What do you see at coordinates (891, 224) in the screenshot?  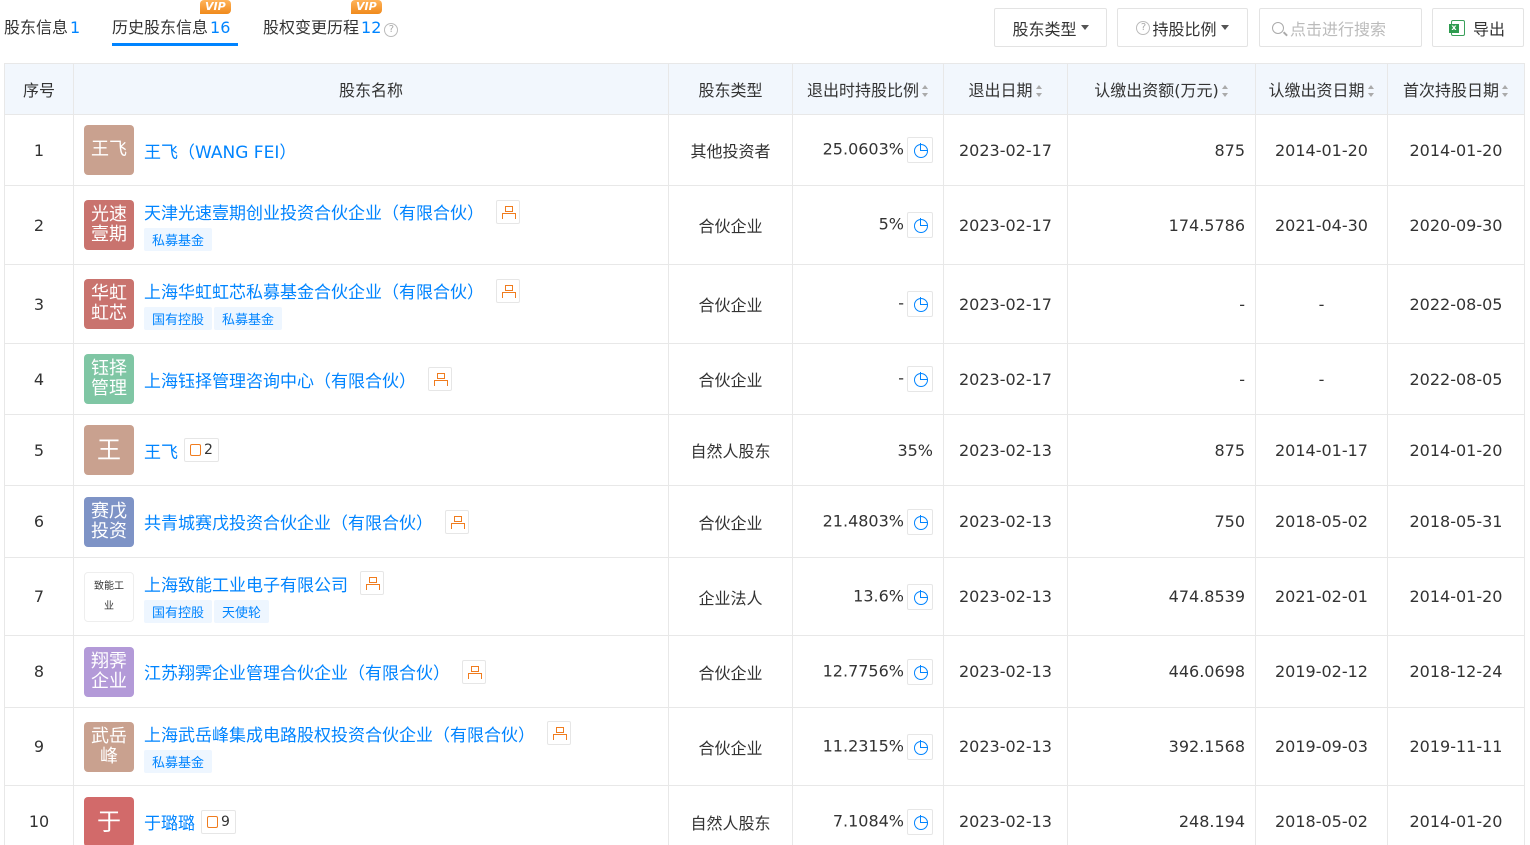 I see `exit-ratio: 5%` at bounding box center [891, 224].